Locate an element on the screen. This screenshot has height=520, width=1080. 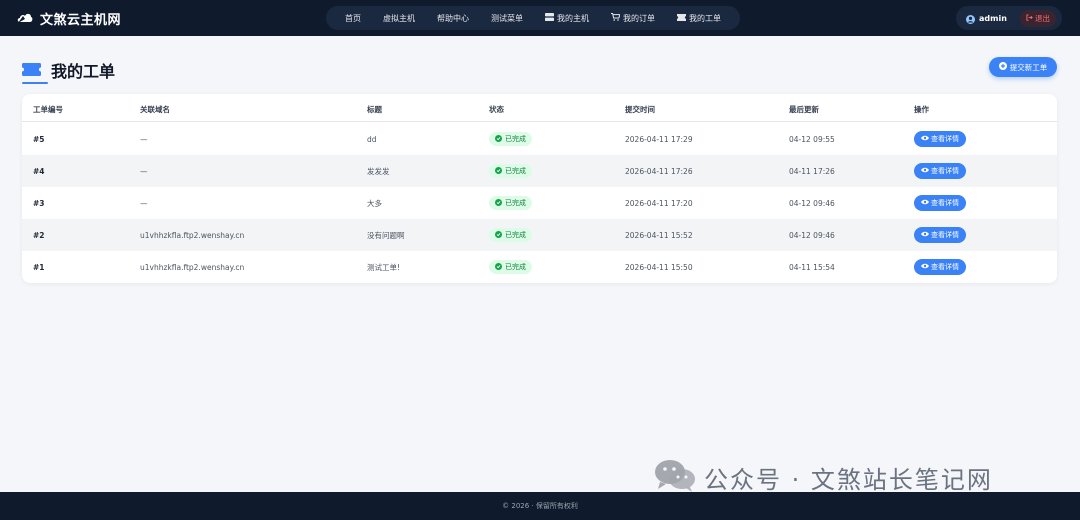
nav-label: 虚拟主机 is located at coordinates (399, 18).